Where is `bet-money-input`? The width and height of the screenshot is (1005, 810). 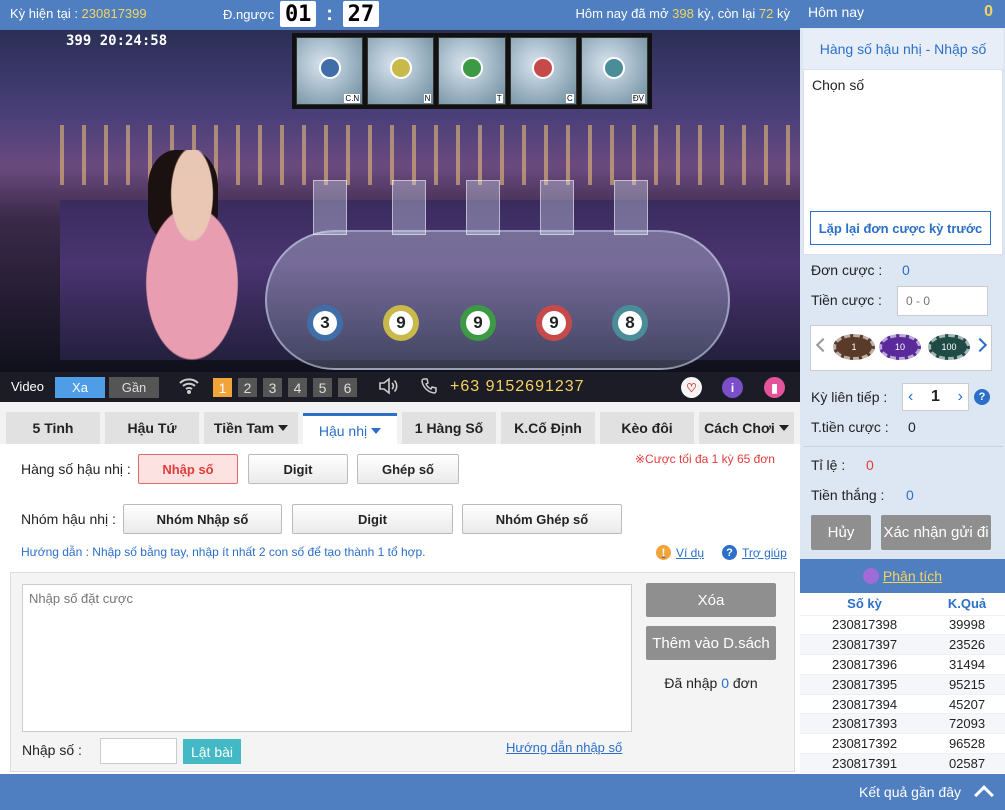 bet-money-input is located at coordinates (942, 301).